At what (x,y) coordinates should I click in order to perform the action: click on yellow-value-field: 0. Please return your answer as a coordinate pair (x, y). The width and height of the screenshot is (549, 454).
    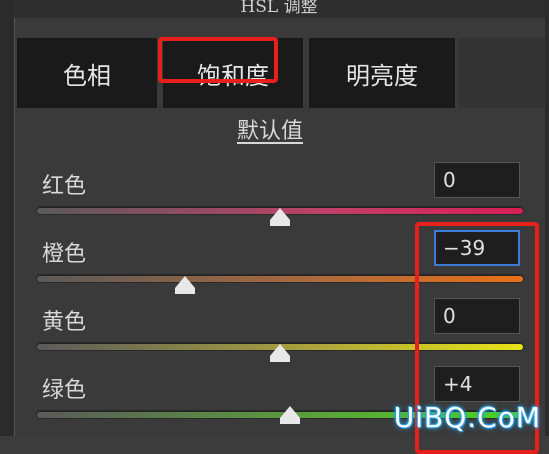
    Looking at the image, I should click on (477, 316).